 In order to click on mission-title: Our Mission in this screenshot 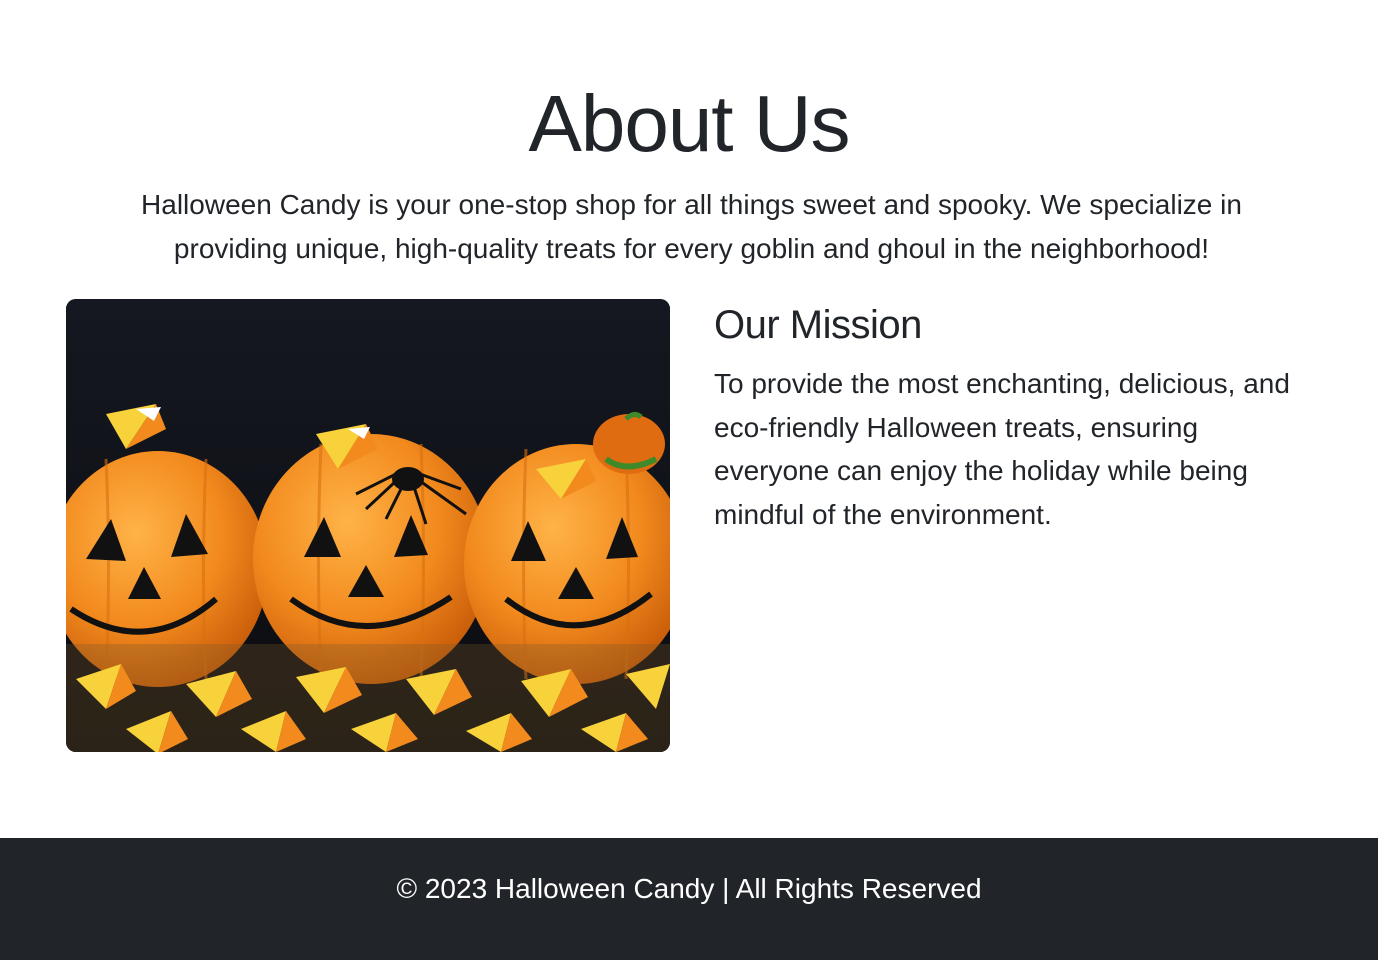, I will do `click(818, 325)`.